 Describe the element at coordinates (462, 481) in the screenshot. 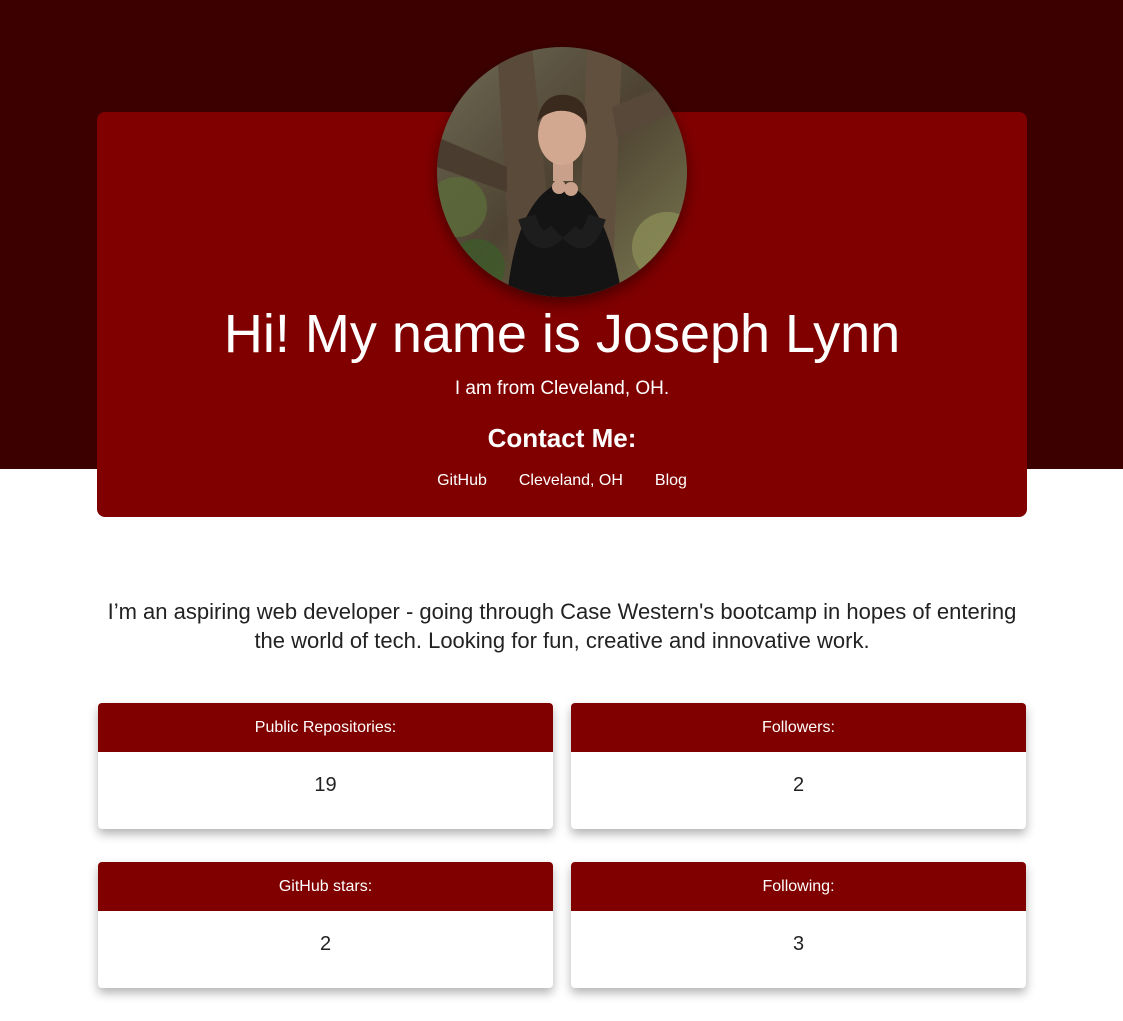

I see `github-link: GitHub` at that location.